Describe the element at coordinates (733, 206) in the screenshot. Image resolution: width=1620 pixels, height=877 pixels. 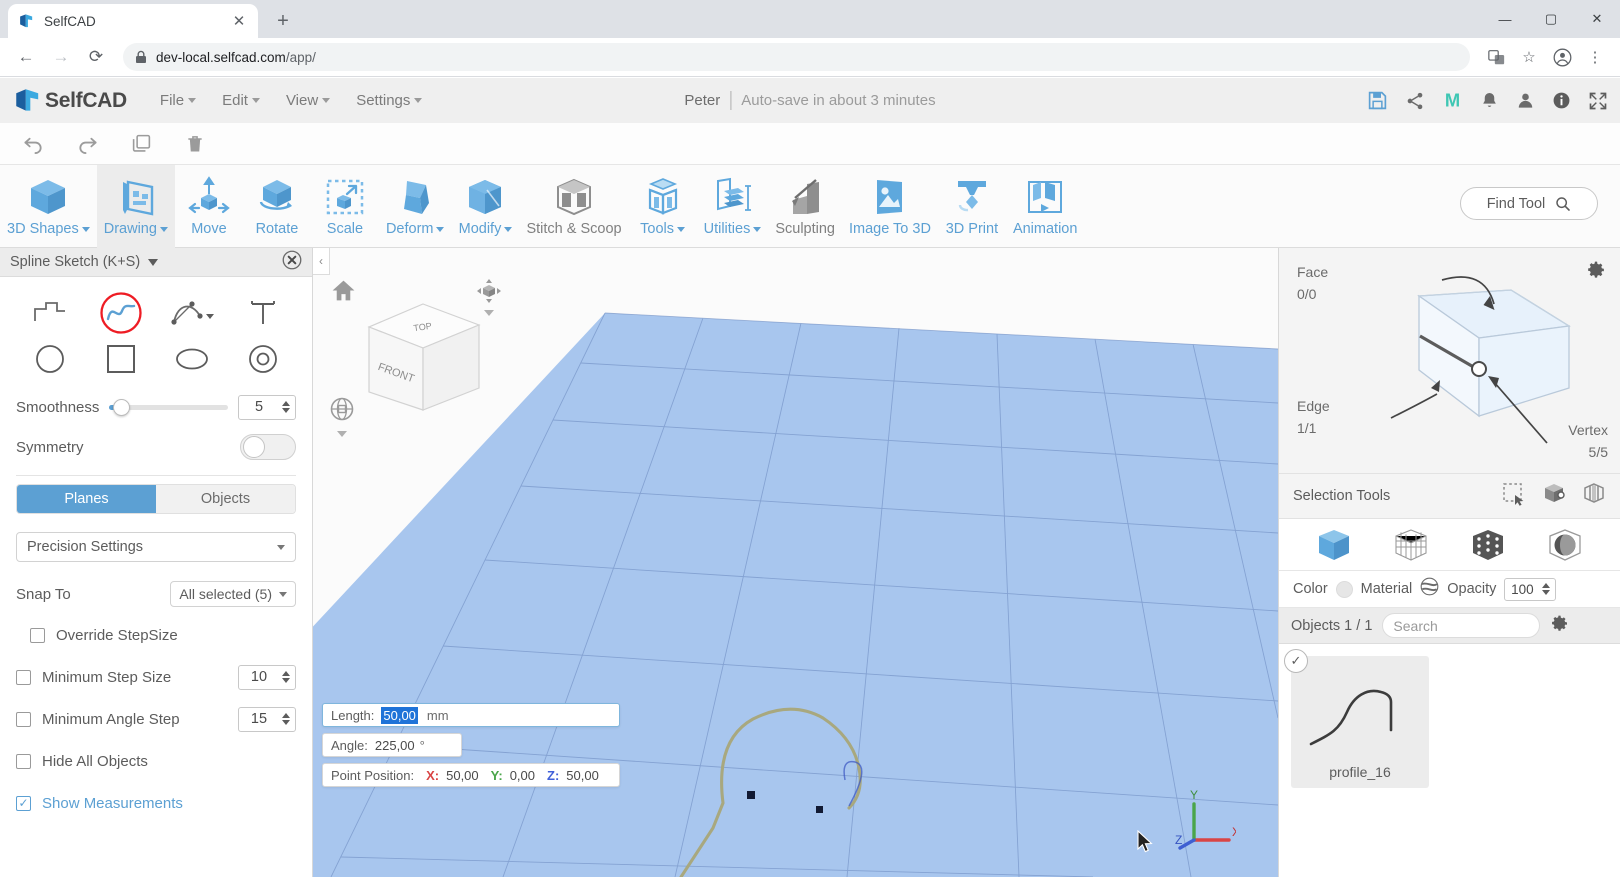
I see `tool-utilities: Utilities` at that location.